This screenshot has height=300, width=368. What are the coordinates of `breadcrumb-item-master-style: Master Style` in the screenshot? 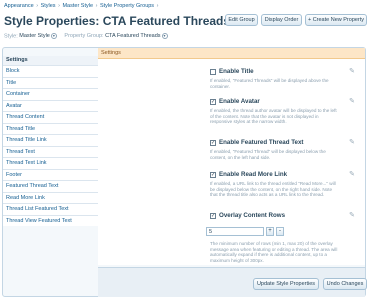 It's located at (77, 6).